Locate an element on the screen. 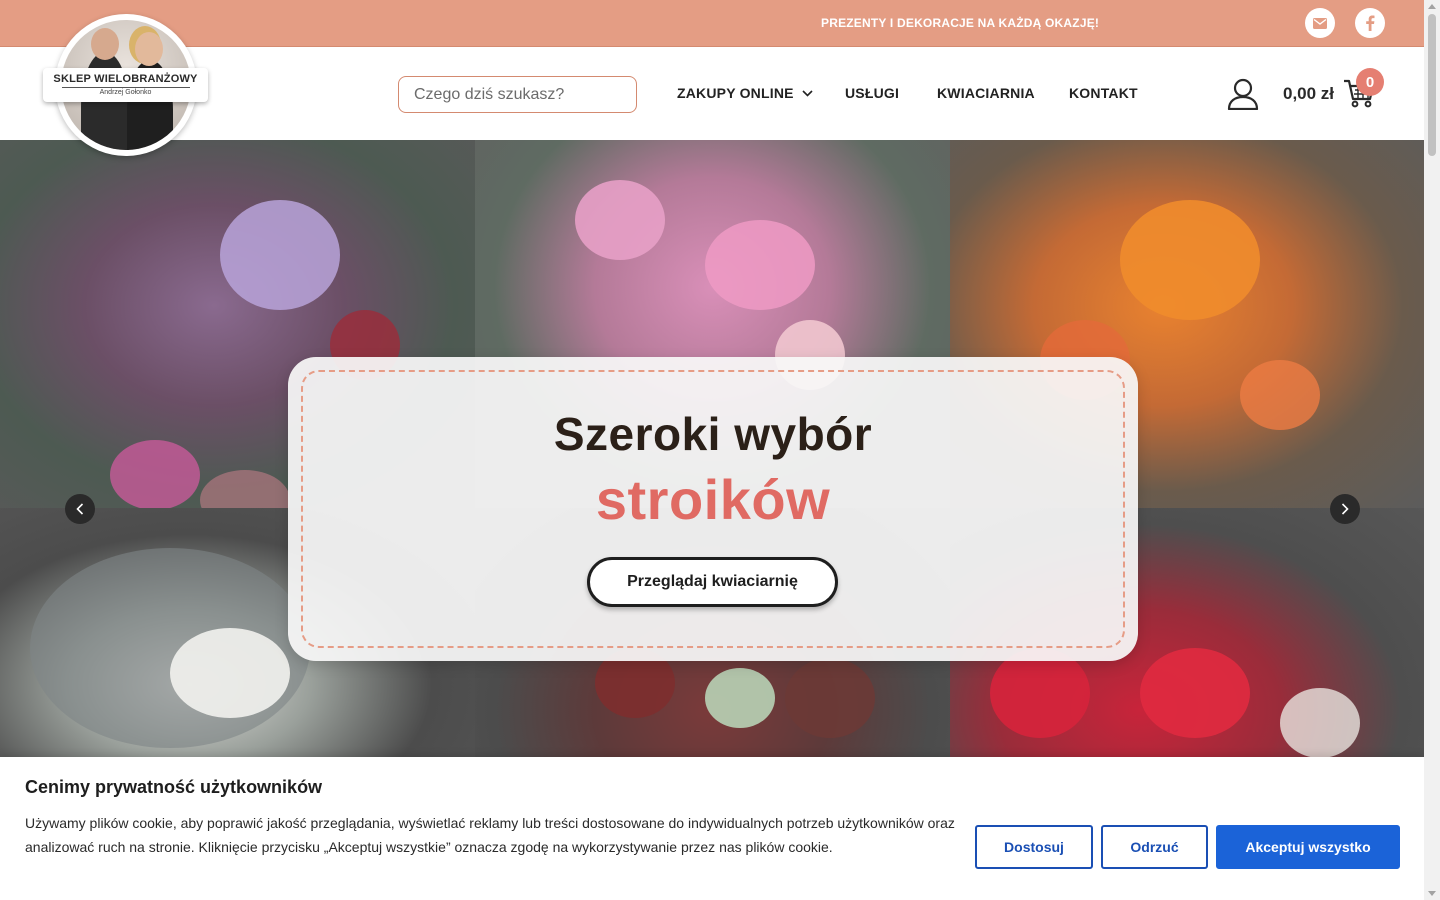  browse-florist-button: Przeglądaj kwiaciarnię is located at coordinates (712, 582).